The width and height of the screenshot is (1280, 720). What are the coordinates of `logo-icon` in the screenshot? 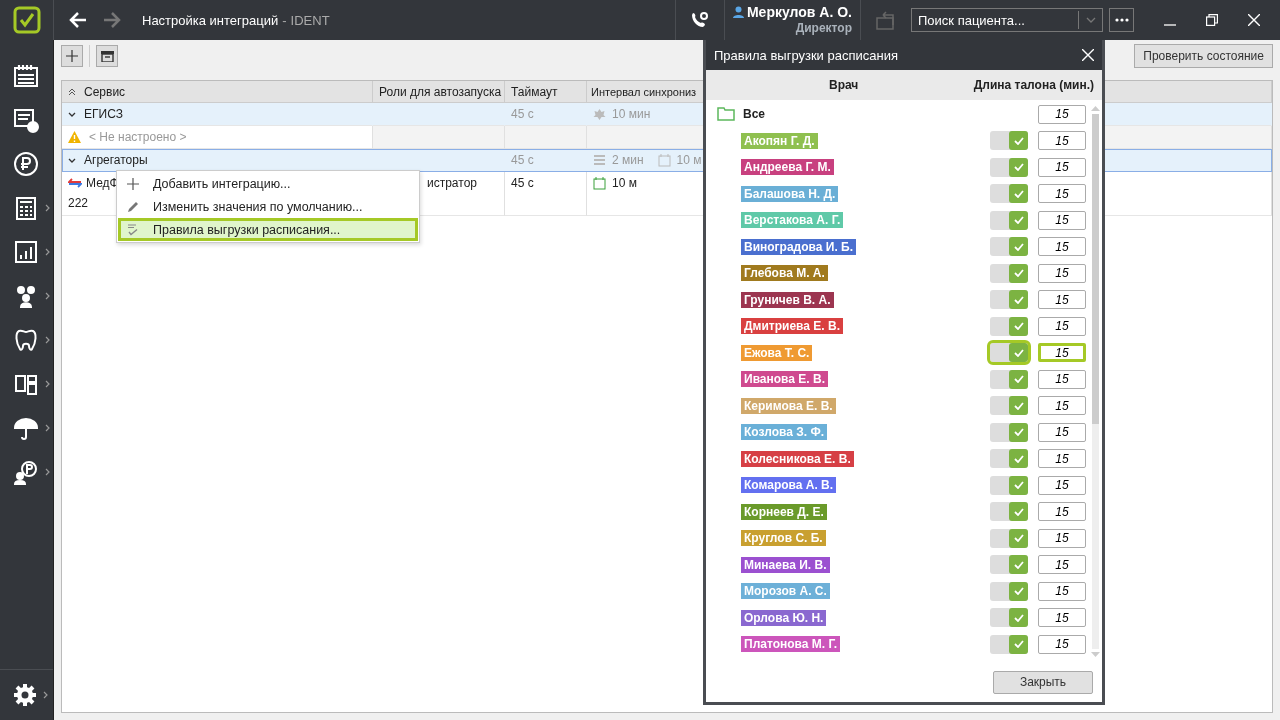 It's located at (26, 20).